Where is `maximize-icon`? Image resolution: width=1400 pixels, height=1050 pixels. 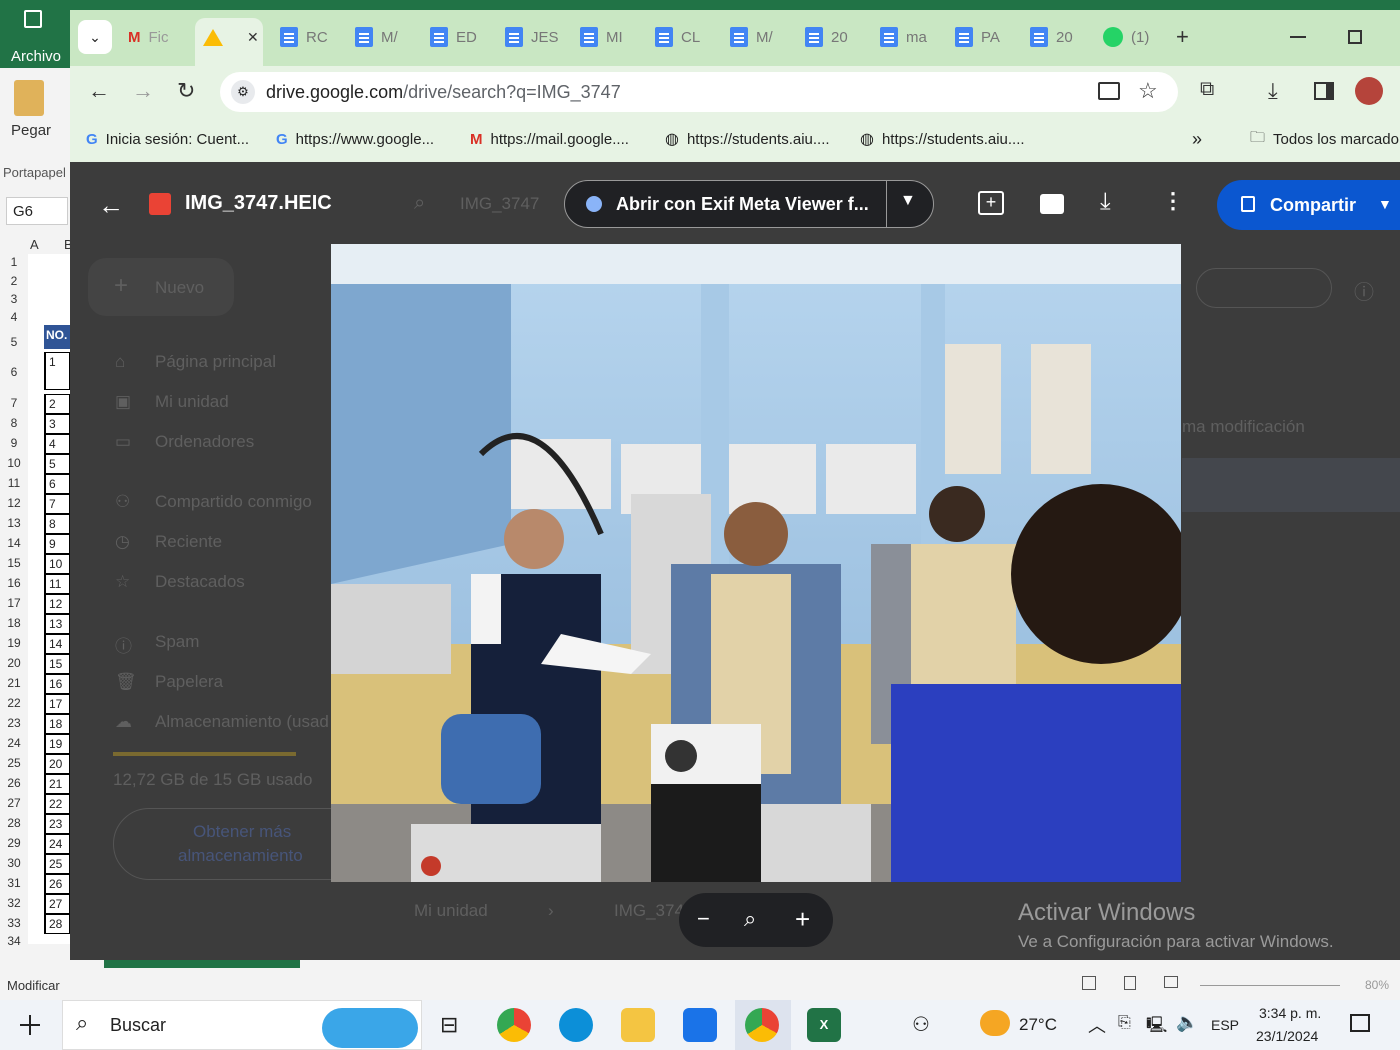 maximize-icon is located at coordinates (1355, 37).